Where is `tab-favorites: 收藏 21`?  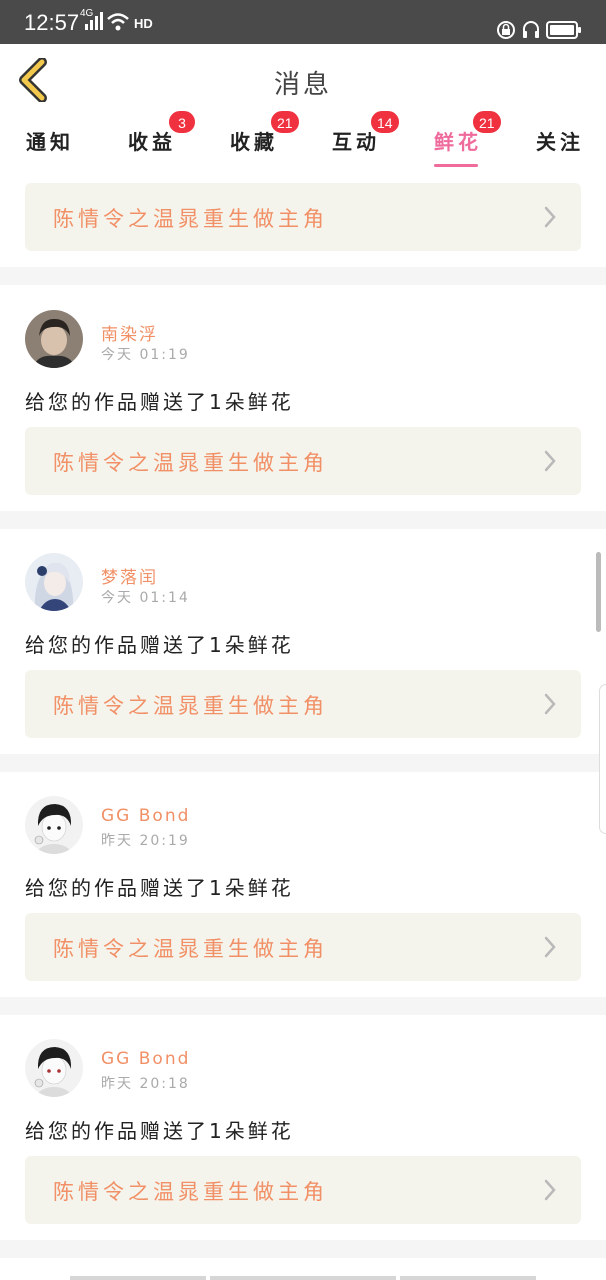
tab-favorites: 收藏 21 is located at coordinates (265, 132).